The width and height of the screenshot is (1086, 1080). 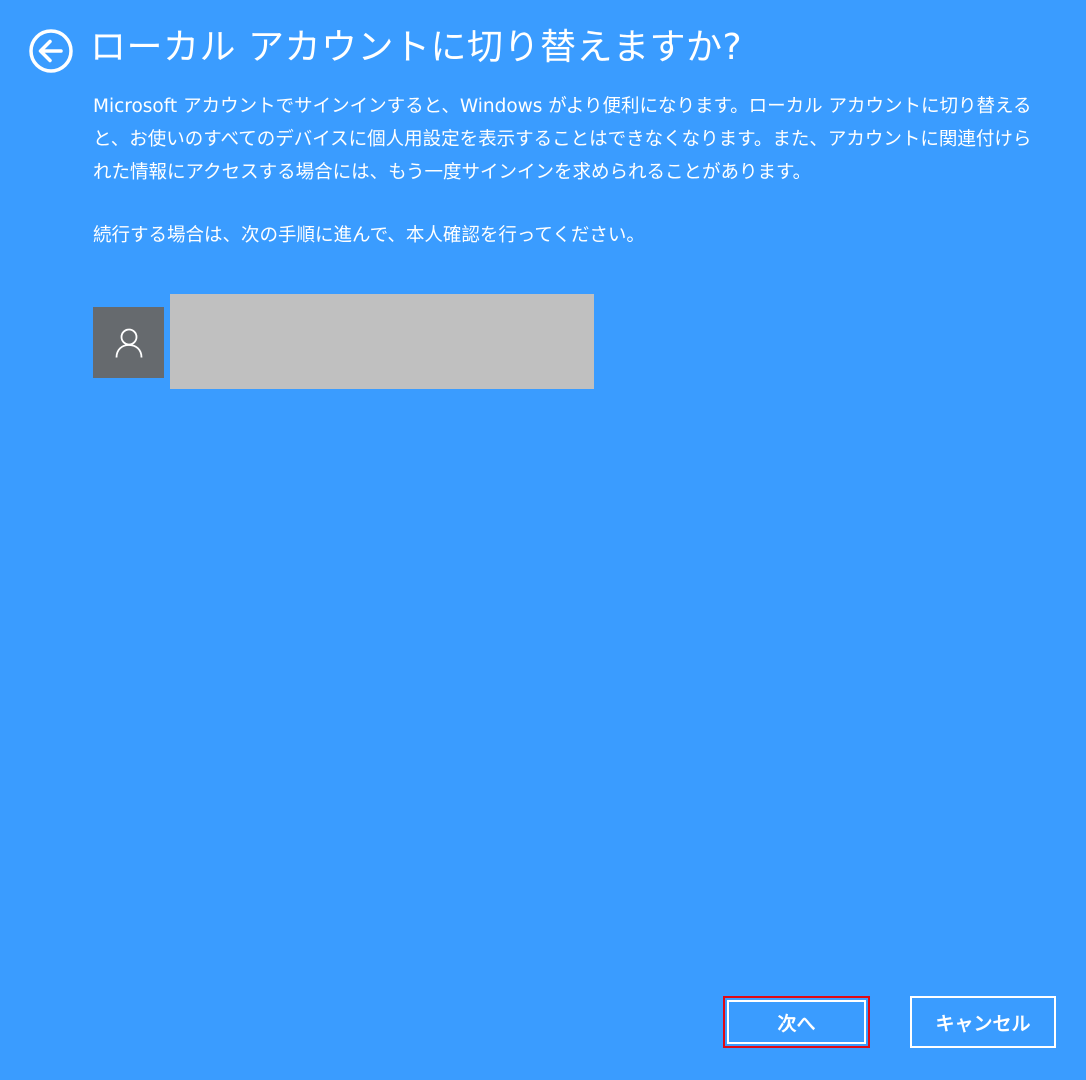 I want to click on back-button, so click(x=51, y=51).